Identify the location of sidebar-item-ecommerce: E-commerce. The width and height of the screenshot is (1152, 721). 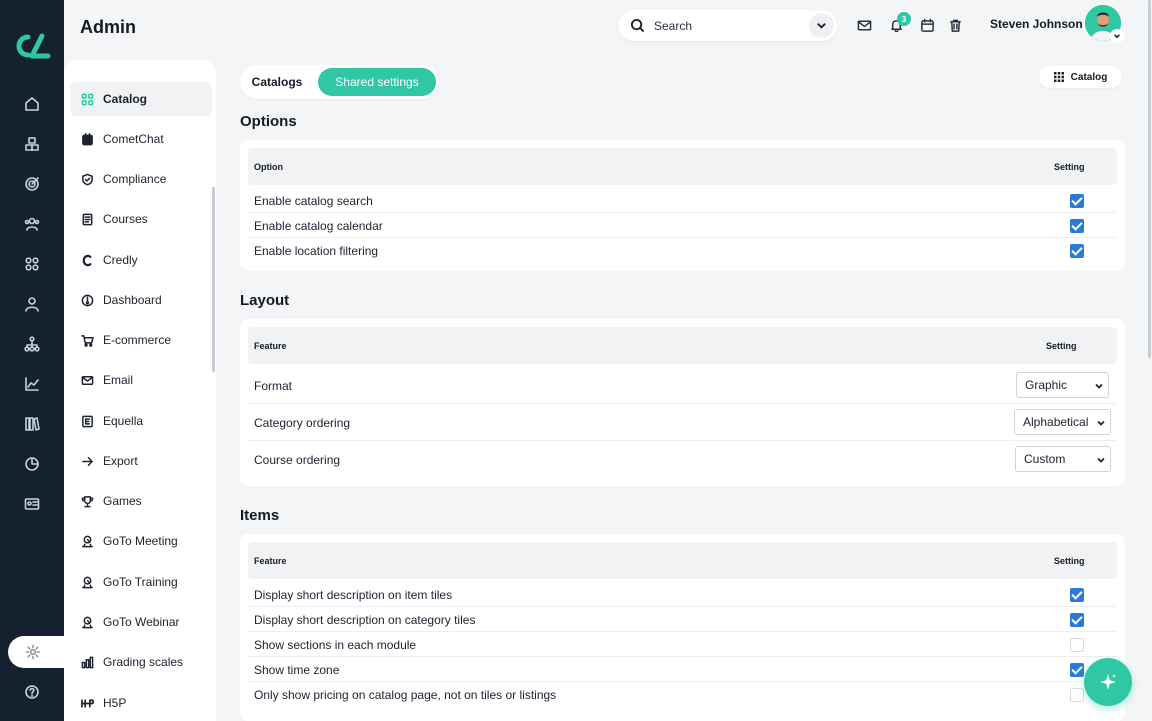
(141, 340).